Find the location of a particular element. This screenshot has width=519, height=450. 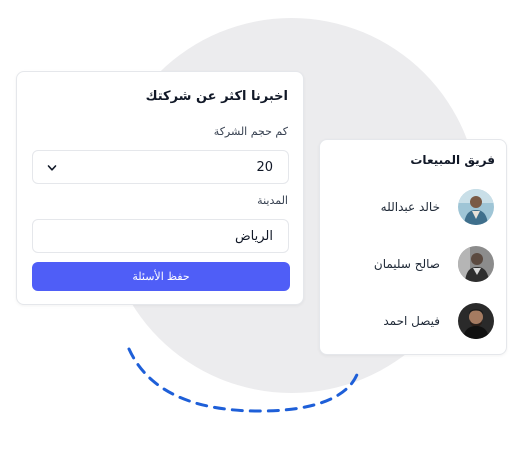

company-size-select: 20 is located at coordinates (160, 167).